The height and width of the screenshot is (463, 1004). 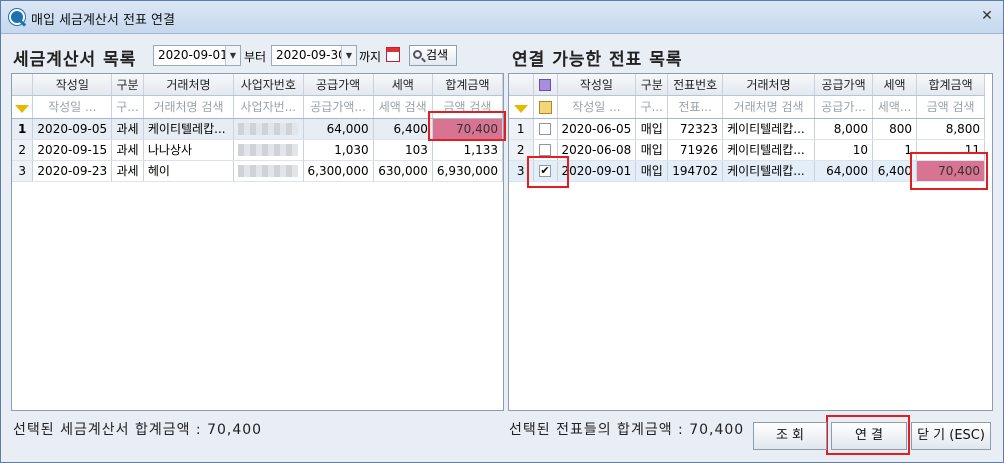 I want to click on date-to-value: 2020-09-30, so click(x=311, y=55).